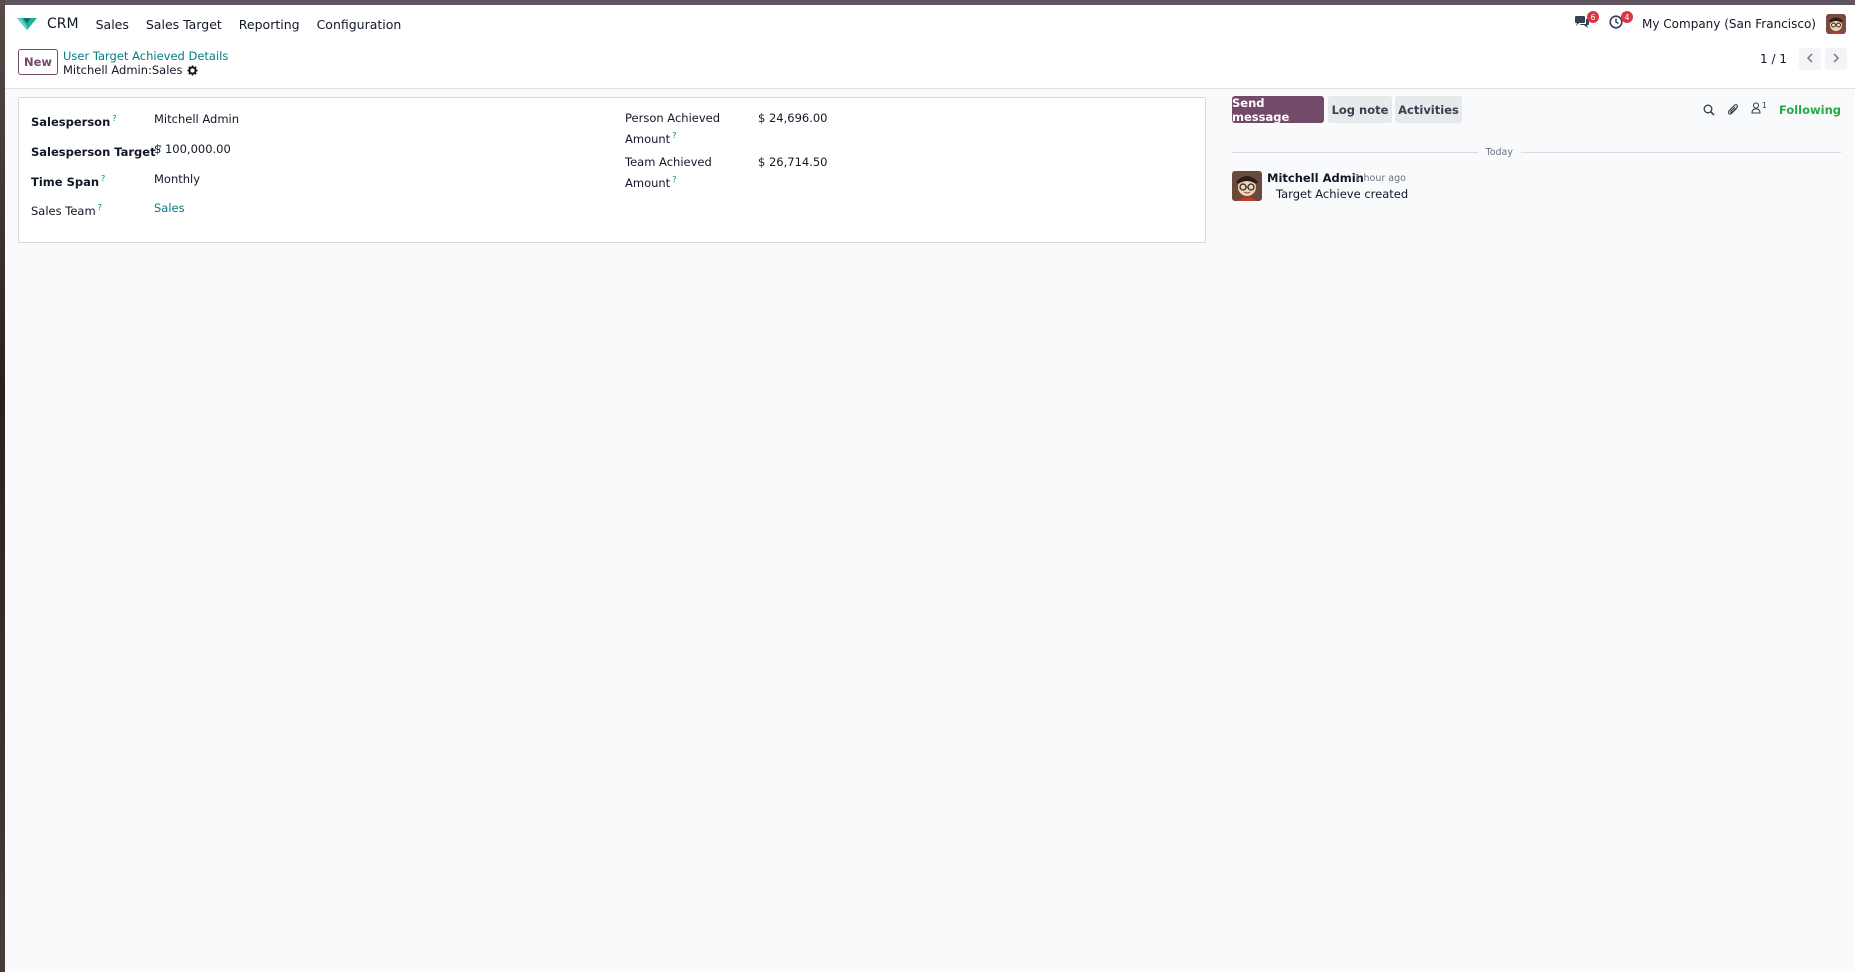  What do you see at coordinates (63, 24) in the screenshot?
I see `app-name: CRM` at bounding box center [63, 24].